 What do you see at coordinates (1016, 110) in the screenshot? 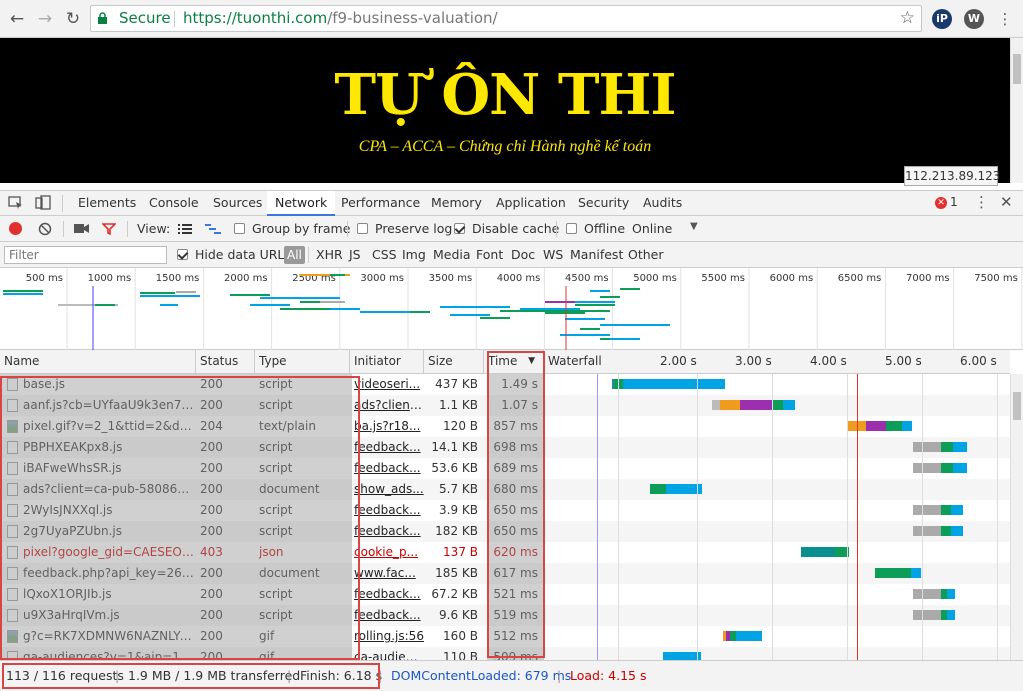
I see `page-scrollbar` at bounding box center [1016, 110].